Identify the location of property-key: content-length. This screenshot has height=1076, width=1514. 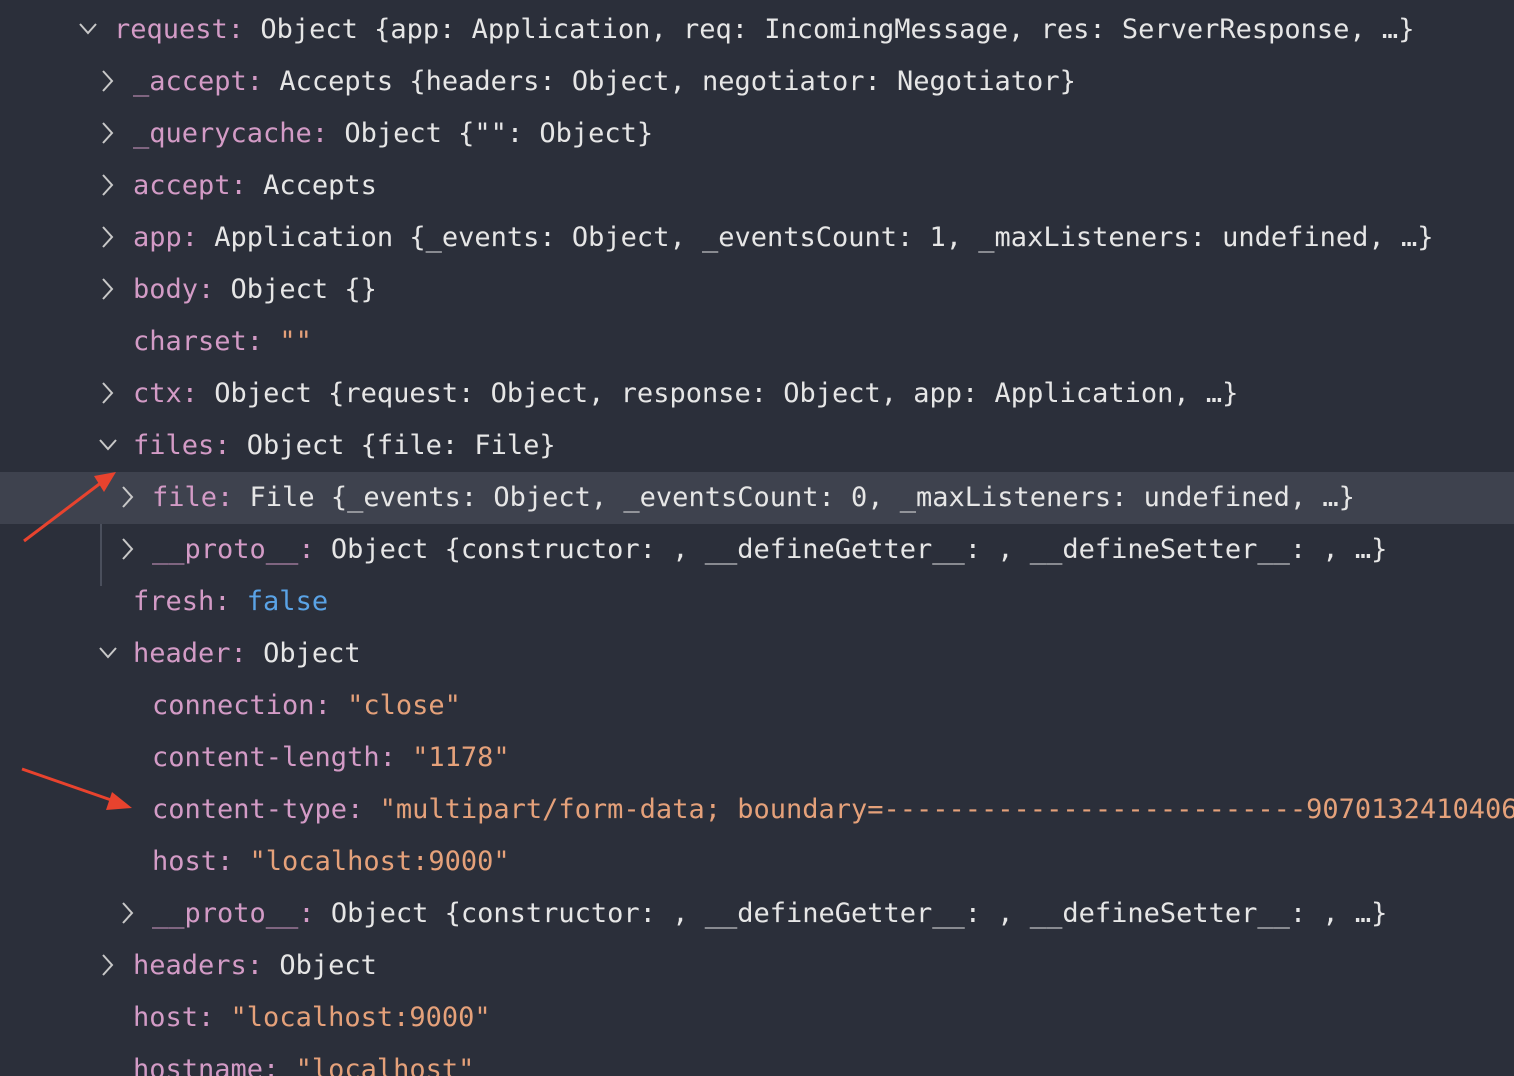
(266, 757).